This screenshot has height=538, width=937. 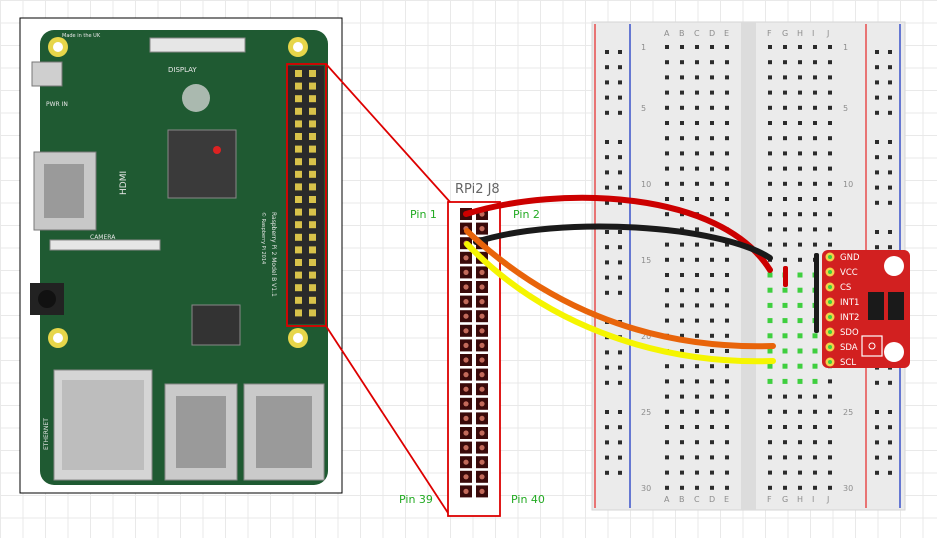 I want to click on breadboard-row-number: 1, so click(x=845, y=47).